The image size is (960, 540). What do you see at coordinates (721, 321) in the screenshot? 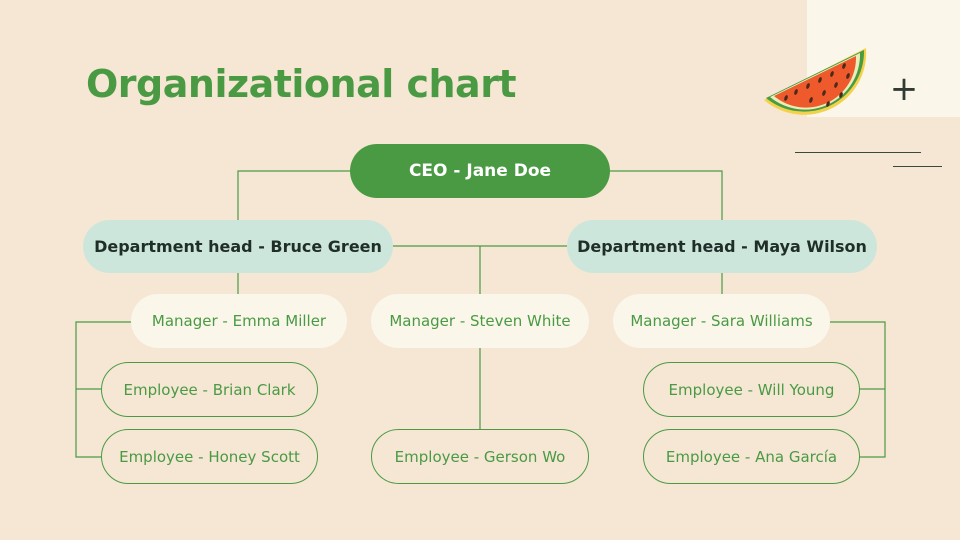
I see `manager-node-sara-williams: Manager - Sara Williams` at bounding box center [721, 321].